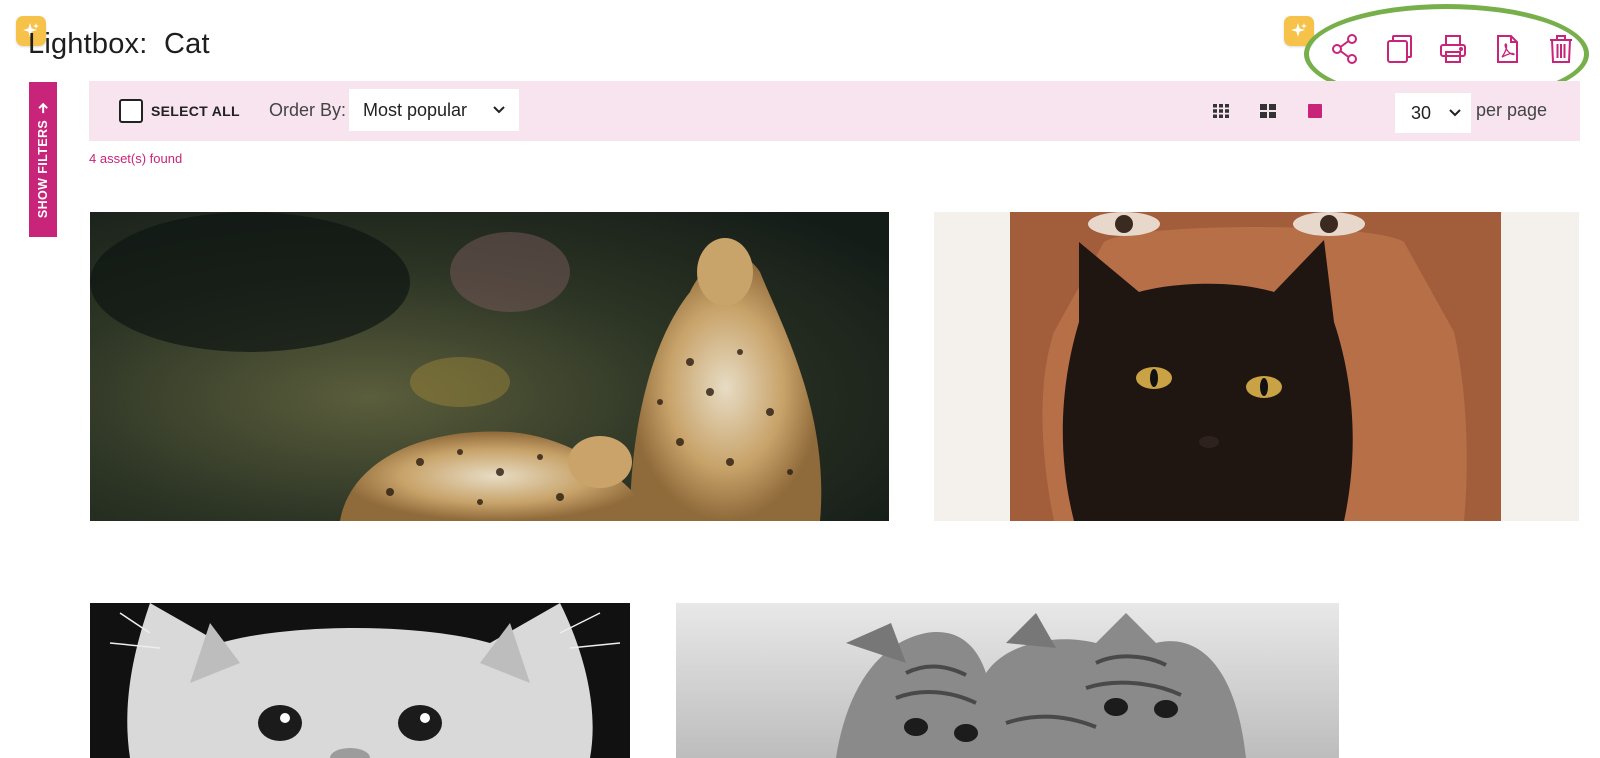 The height and width of the screenshot is (758, 1600). I want to click on ai-sparkle-icon, so click(1299, 31).